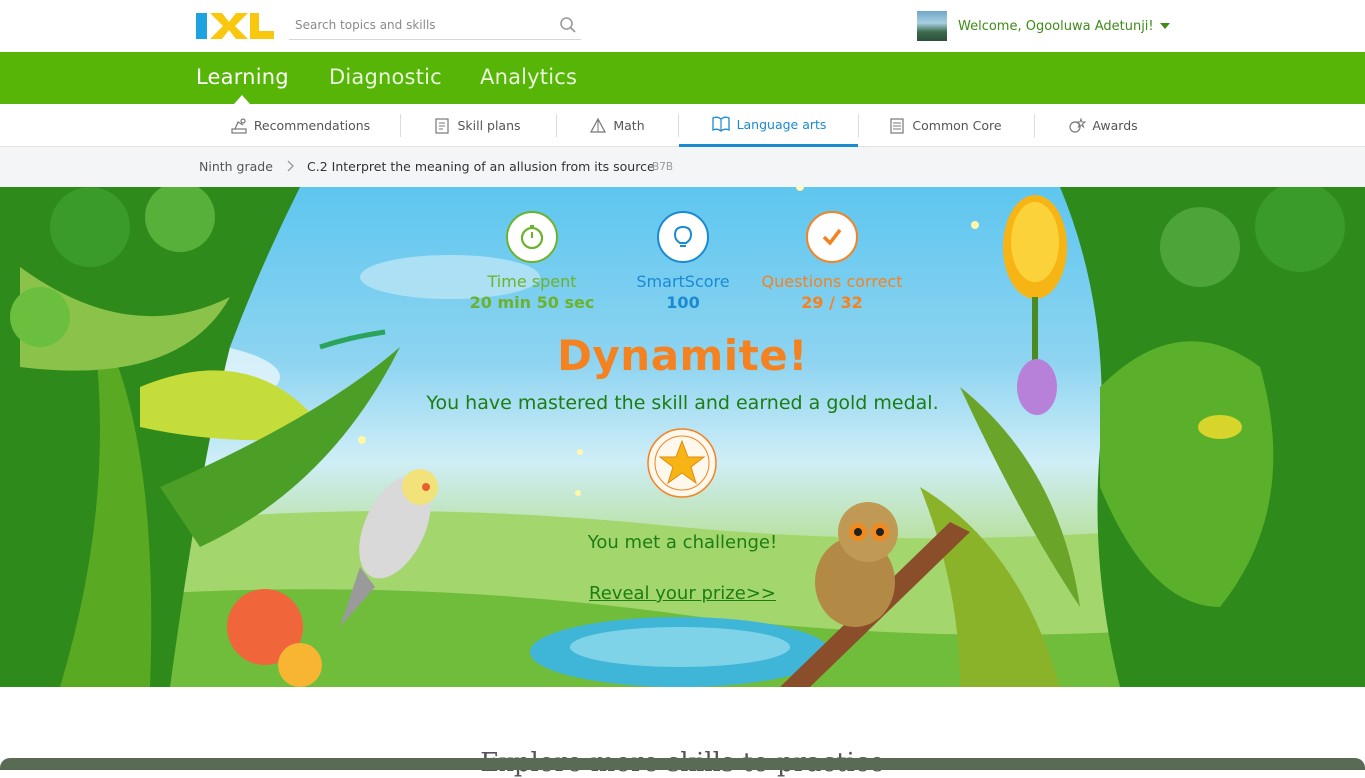  I want to click on tab-recommendations: Recommendations, so click(300, 125).